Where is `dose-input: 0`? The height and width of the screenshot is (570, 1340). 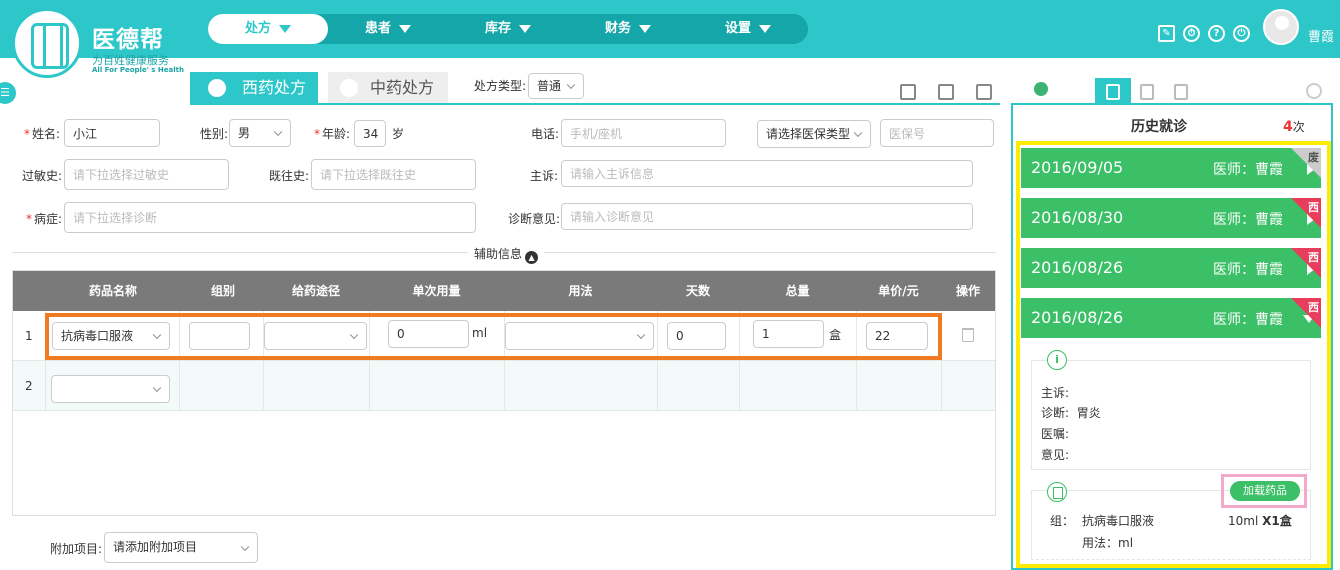
dose-input: 0 is located at coordinates (428, 334).